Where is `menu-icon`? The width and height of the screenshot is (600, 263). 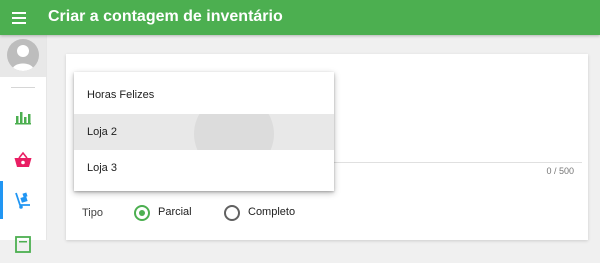 menu-icon is located at coordinates (20, 18).